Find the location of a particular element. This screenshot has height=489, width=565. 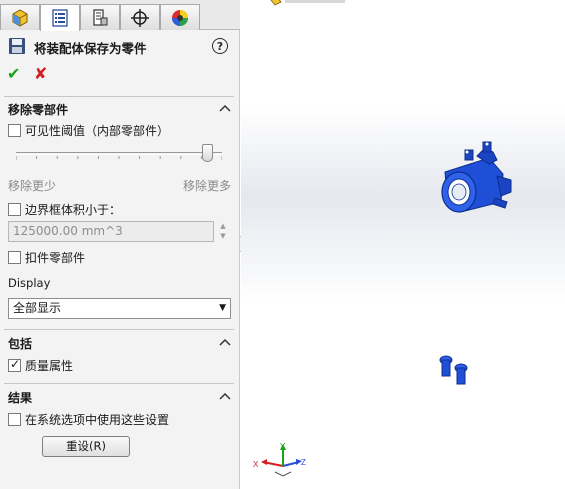

fastener-checkbox is located at coordinates (14, 257).